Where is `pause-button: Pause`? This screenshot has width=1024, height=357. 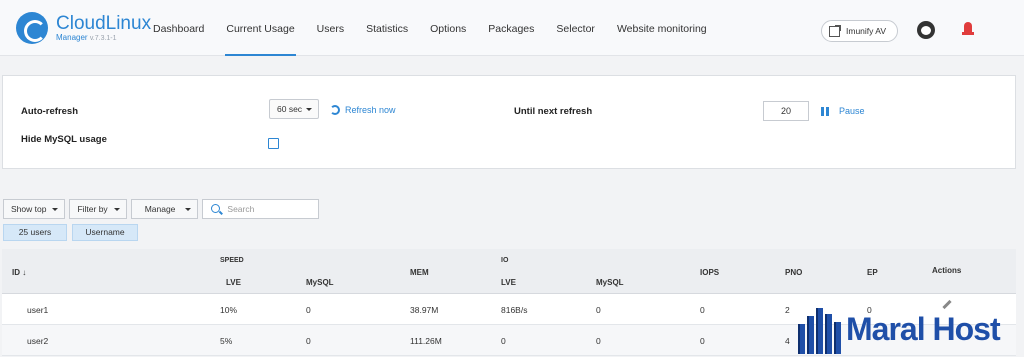 pause-button: Pause is located at coordinates (843, 111).